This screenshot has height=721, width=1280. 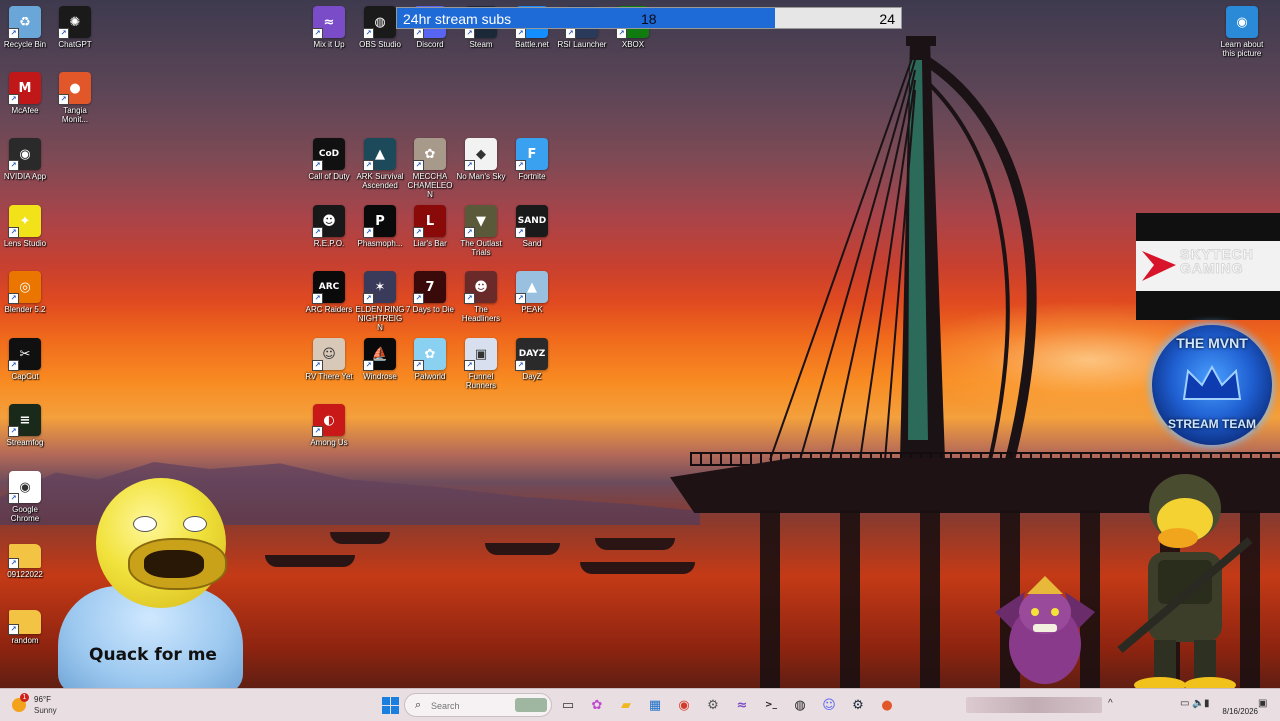 What do you see at coordinates (532, 376) in the screenshot?
I see `desktop-icon-label: DayZ` at bounding box center [532, 376].